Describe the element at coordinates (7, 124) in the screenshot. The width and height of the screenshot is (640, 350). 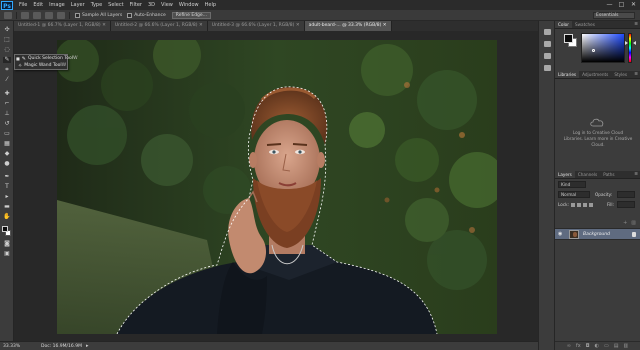
I see `history-brush-icon: ↺` at that location.